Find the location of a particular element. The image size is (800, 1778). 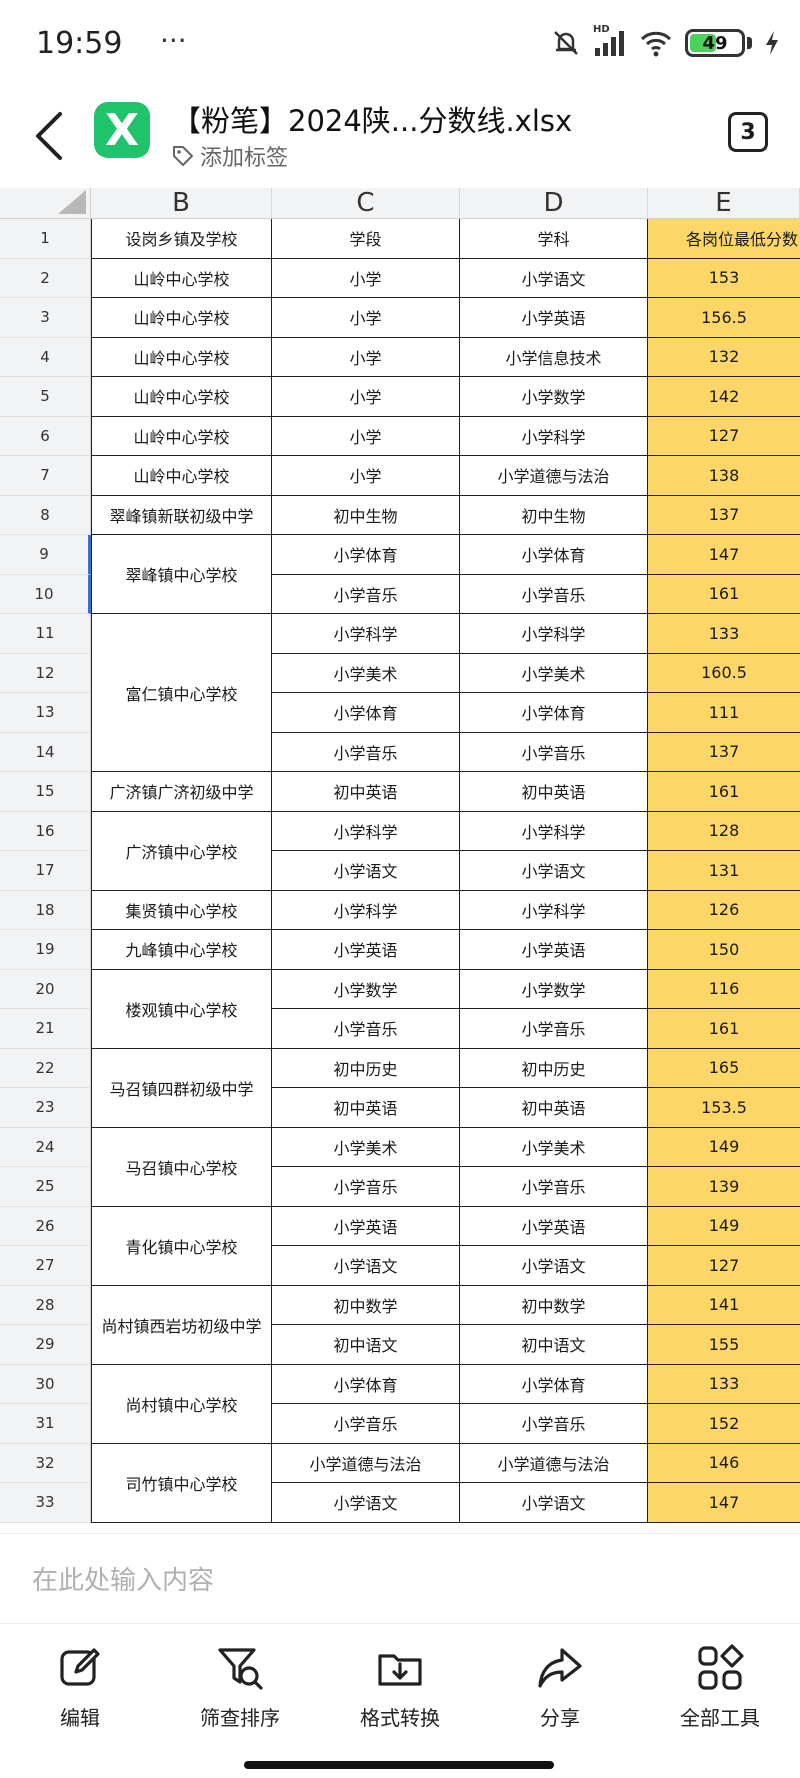

school-cell: 司竹镇中心学校 is located at coordinates (181, 1483).